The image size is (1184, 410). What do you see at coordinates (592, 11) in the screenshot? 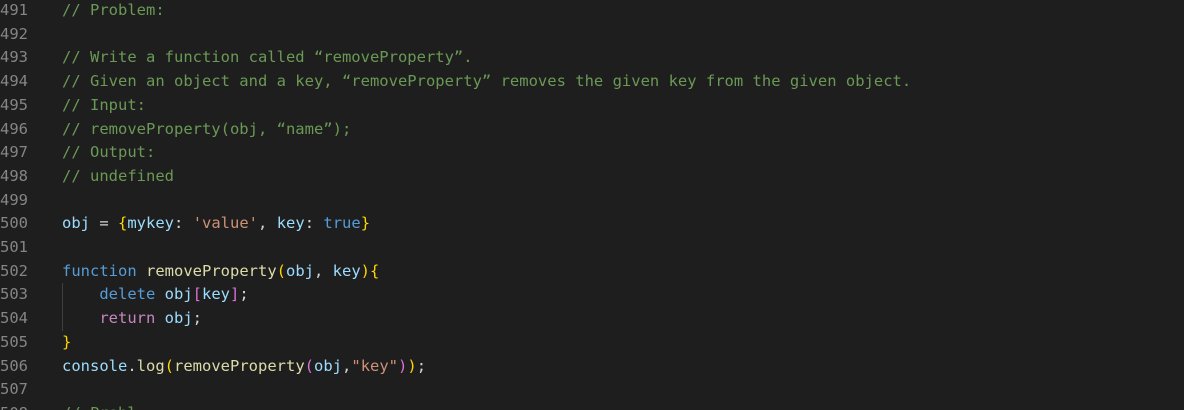
I see `code-line: 491 // Problem:` at bounding box center [592, 11].